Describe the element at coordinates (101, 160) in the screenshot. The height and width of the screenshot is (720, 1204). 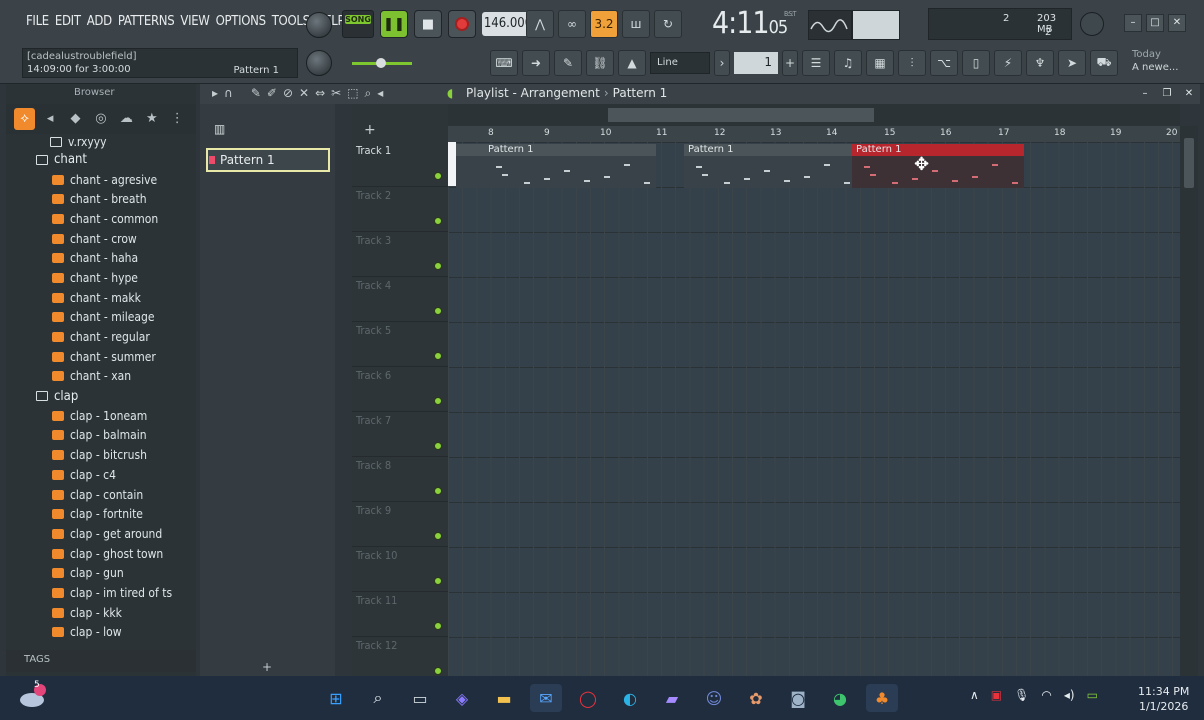
I see `tree-folder: chant` at that location.